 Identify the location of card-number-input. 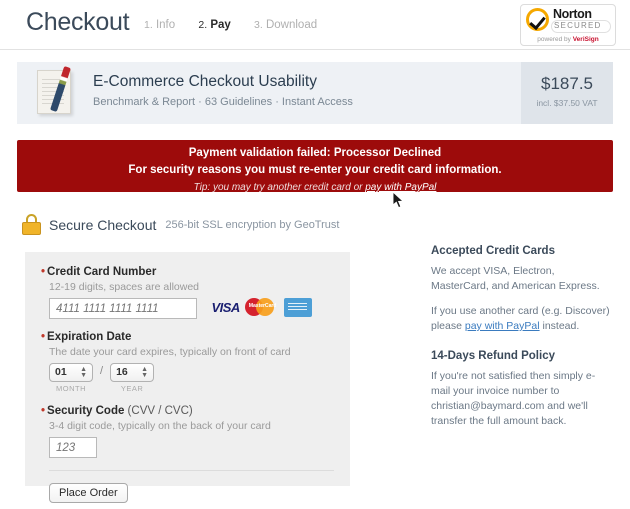
(123, 308).